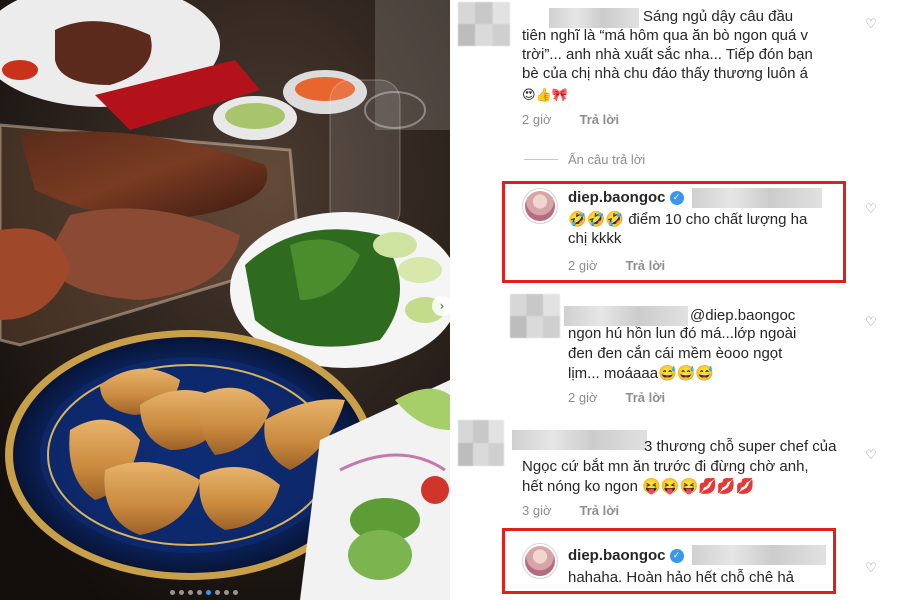 The image size is (900, 600). I want to click on carousel-dots, so click(204, 592).